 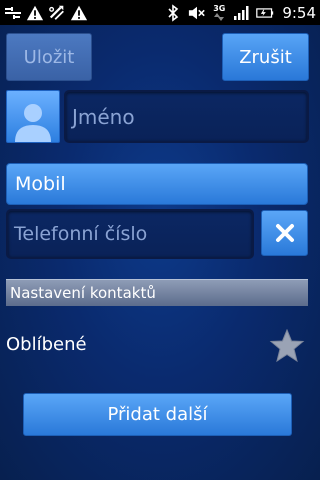 I want to click on signal-icon, so click(x=241, y=13).